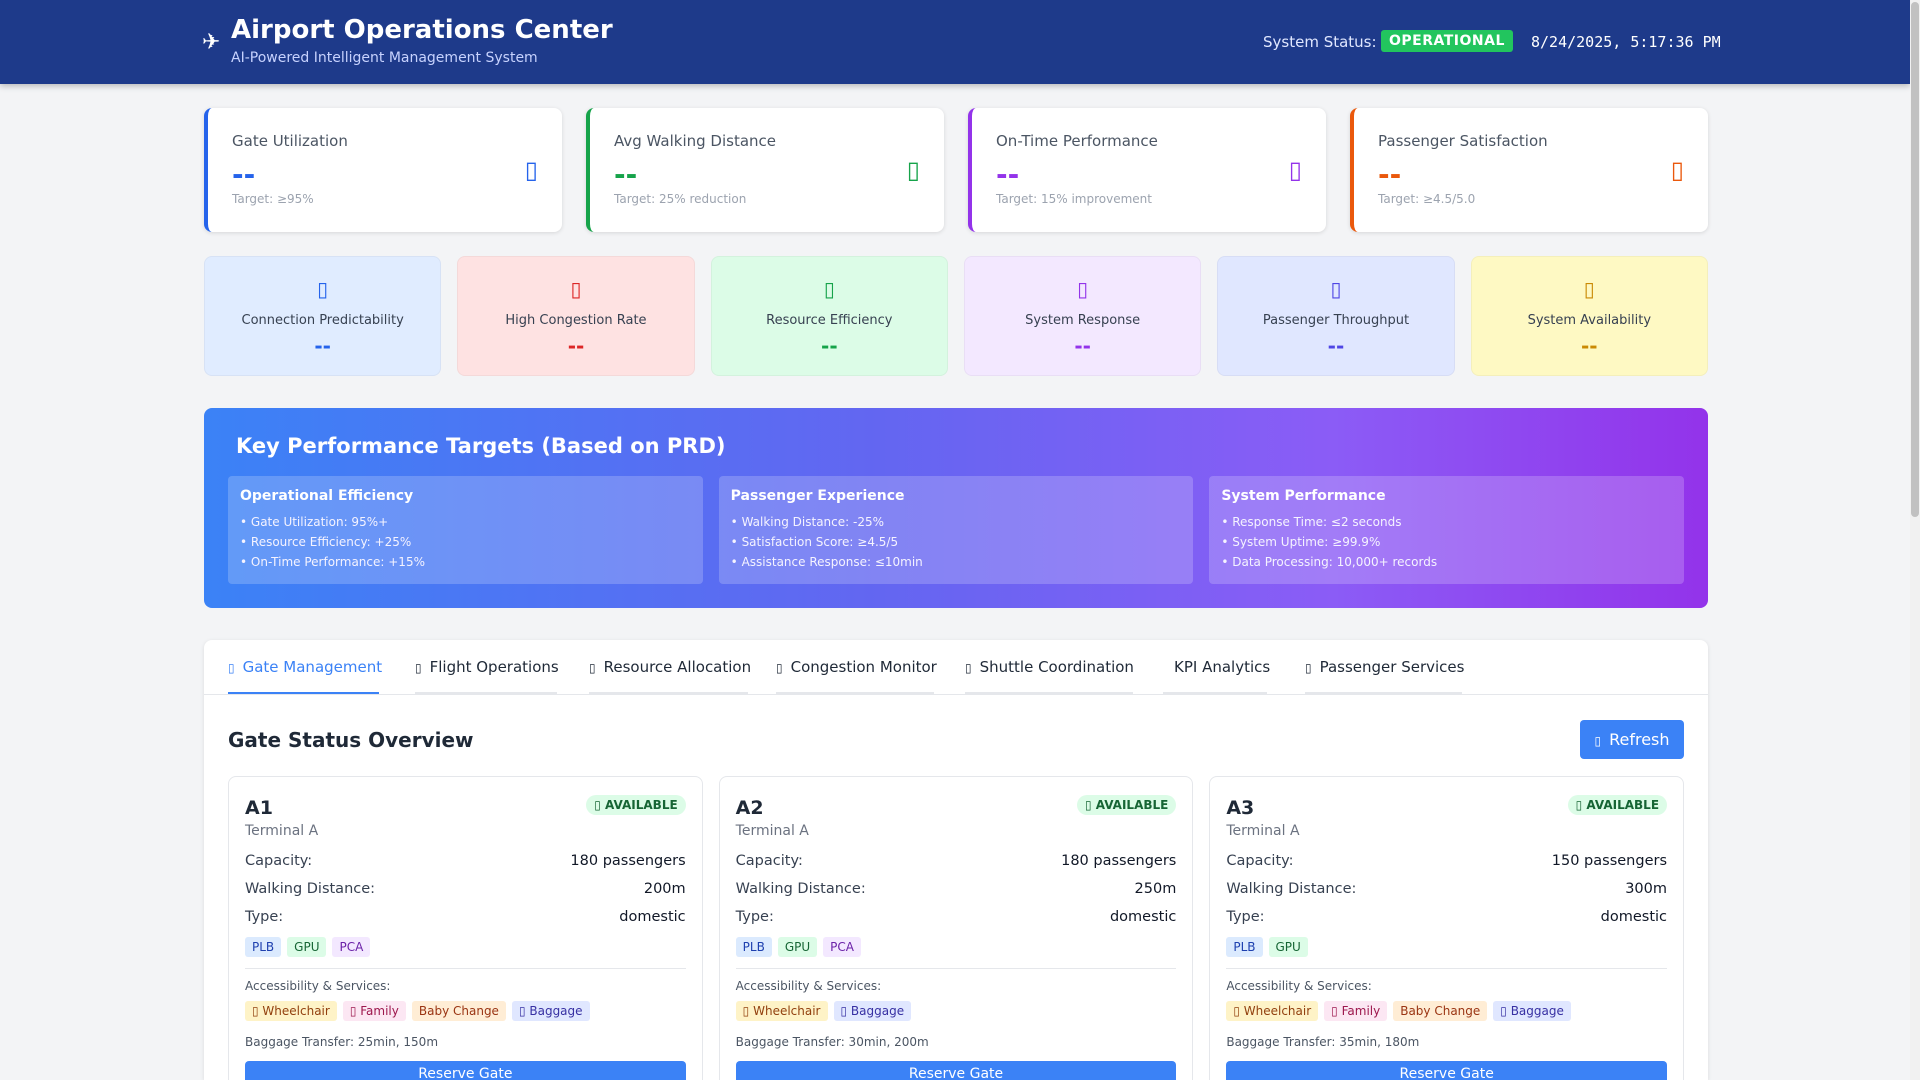  What do you see at coordinates (1303, 496) in the screenshot?
I see `target-group-title: System Performance` at bounding box center [1303, 496].